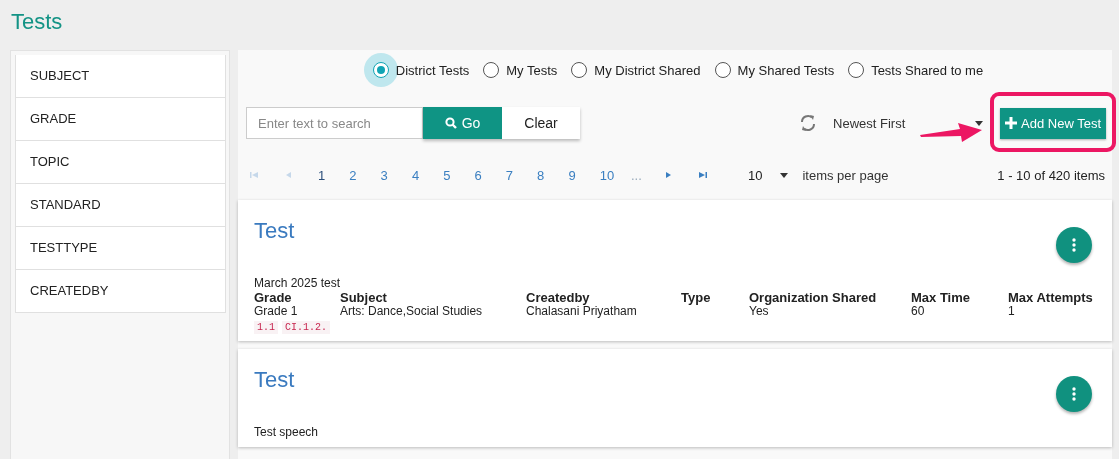 Image resolution: width=1119 pixels, height=459 pixels. I want to click on page-link: 9, so click(584, 175).